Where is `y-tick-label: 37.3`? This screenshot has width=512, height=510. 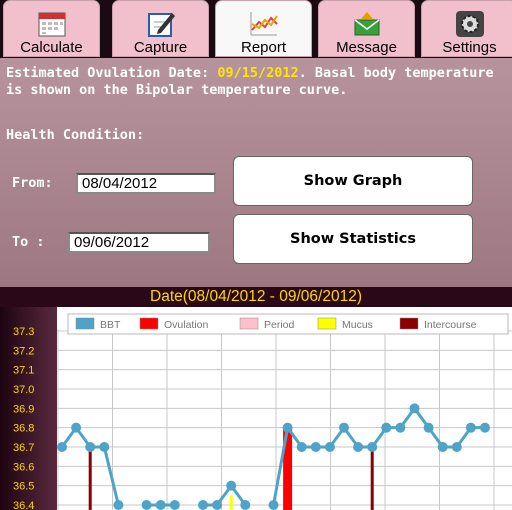
y-tick-label: 37.3 is located at coordinates (23, 332).